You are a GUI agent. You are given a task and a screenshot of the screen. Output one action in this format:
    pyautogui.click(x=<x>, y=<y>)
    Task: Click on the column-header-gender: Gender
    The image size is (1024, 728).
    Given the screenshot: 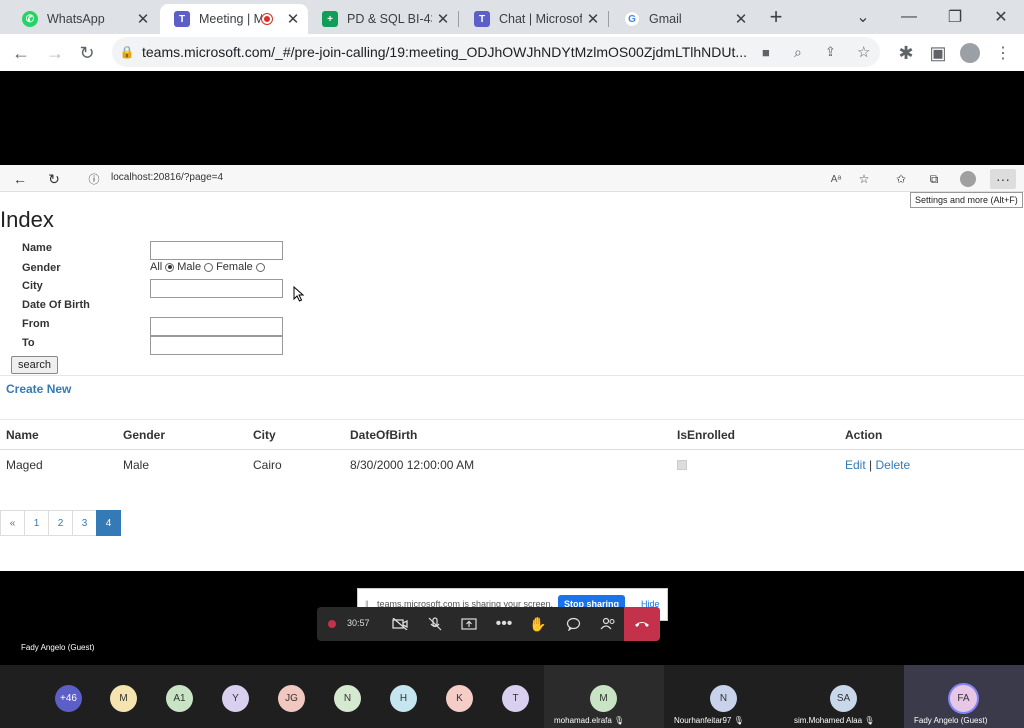 What is the action you would take?
    pyautogui.click(x=144, y=435)
    